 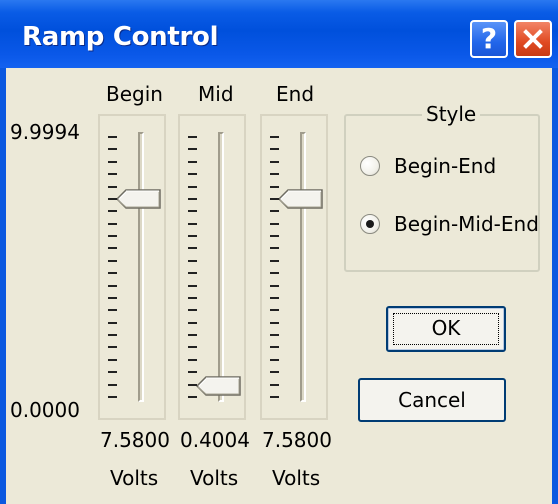 What do you see at coordinates (120, 37) in the screenshot?
I see `window-title: Ramp Control` at bounding box center [120, 37].